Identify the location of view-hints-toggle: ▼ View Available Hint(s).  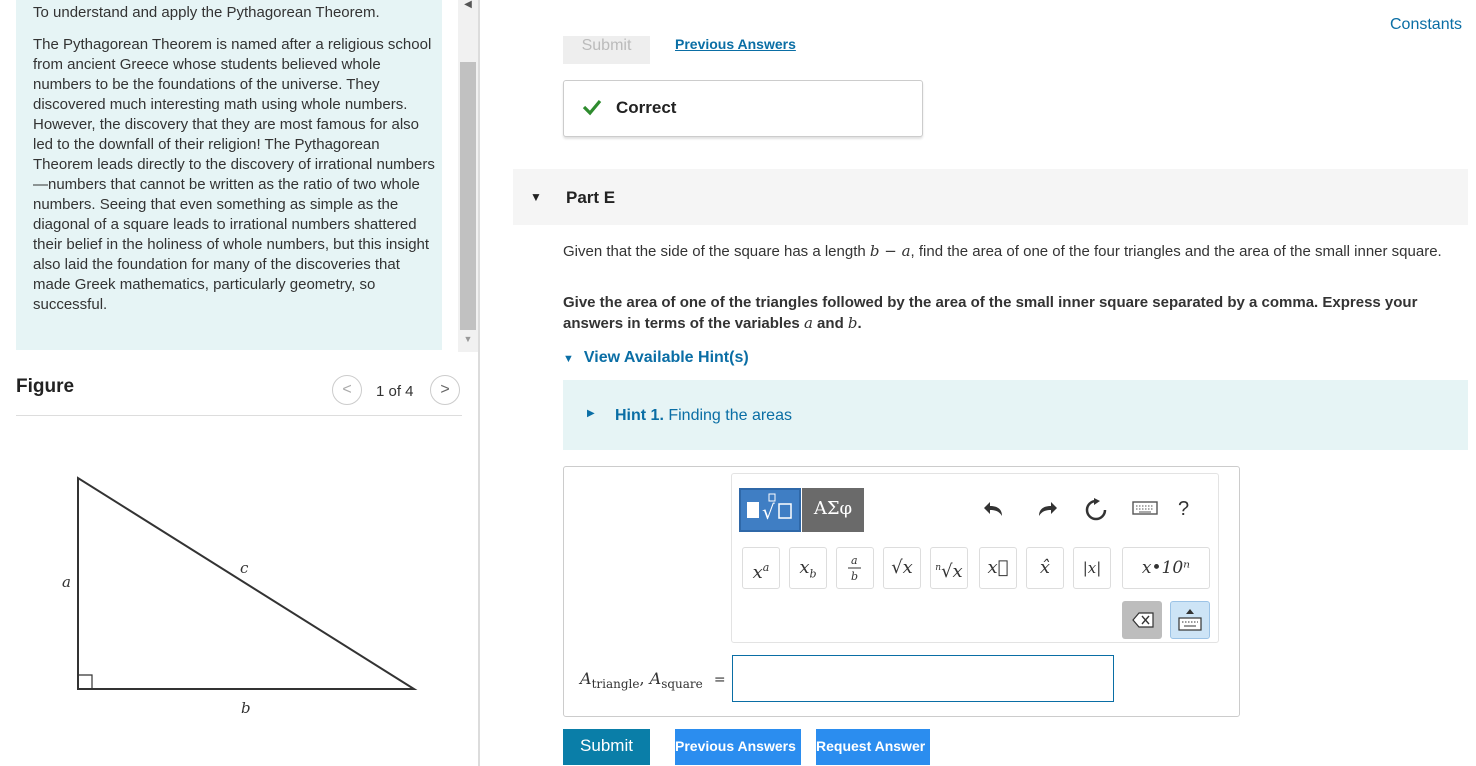
(656, 358).